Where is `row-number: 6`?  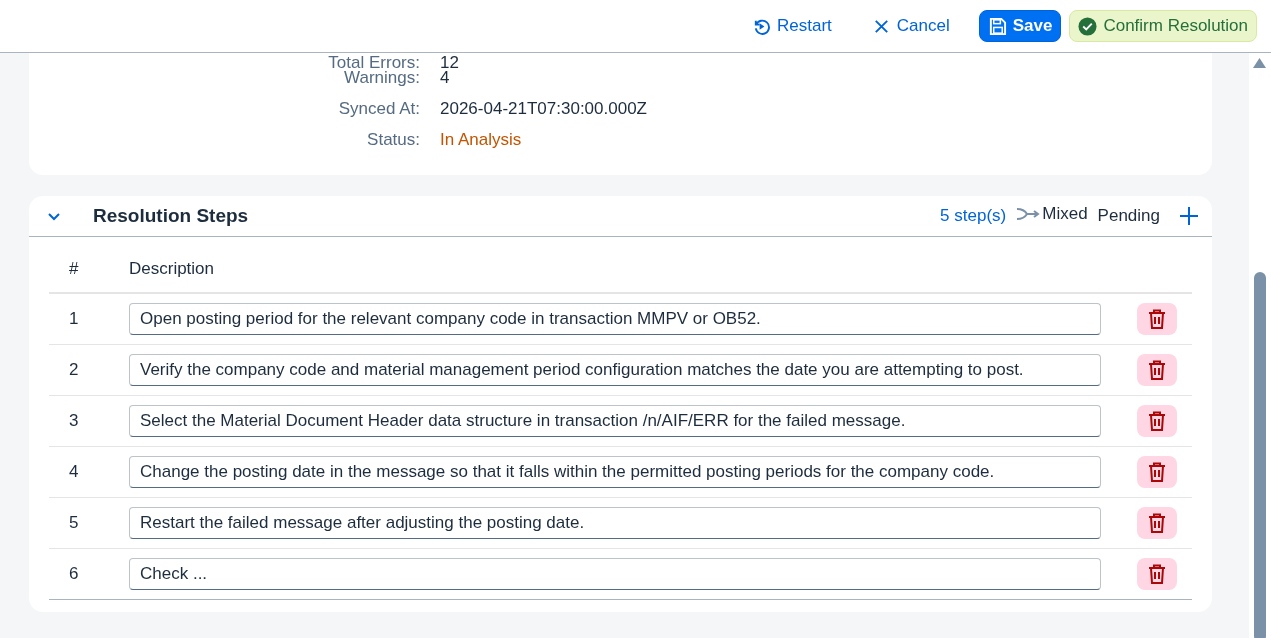 row-number: 6 is located at coordinates (74, 574).